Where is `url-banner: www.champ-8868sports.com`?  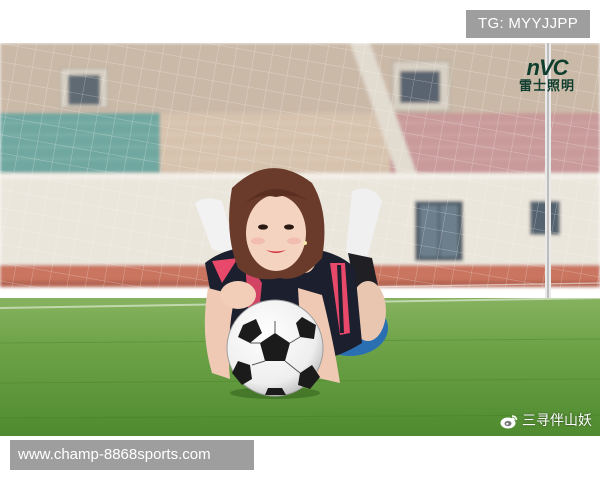
url-banner: www.champ-8868sports.com is located at coordinates (132, 455).